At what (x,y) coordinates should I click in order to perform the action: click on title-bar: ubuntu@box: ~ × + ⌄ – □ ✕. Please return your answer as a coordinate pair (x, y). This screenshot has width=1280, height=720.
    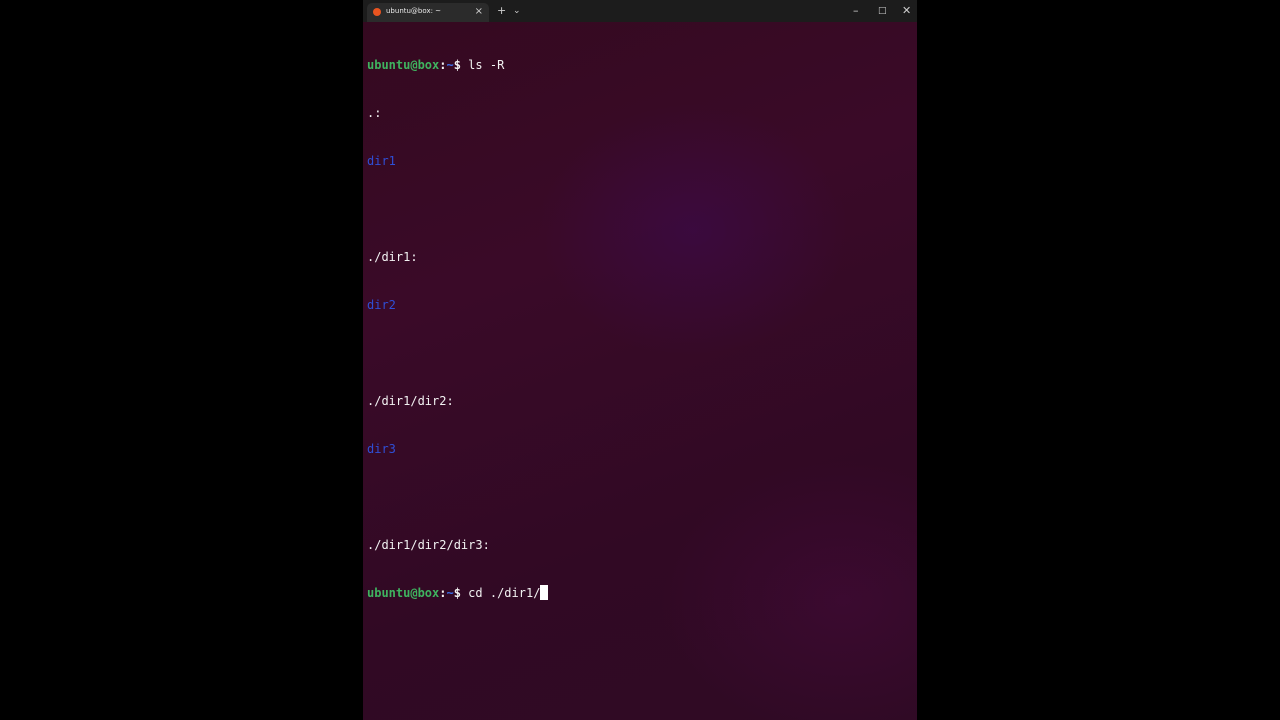
    Looking at the image, I should click on (640, 11).